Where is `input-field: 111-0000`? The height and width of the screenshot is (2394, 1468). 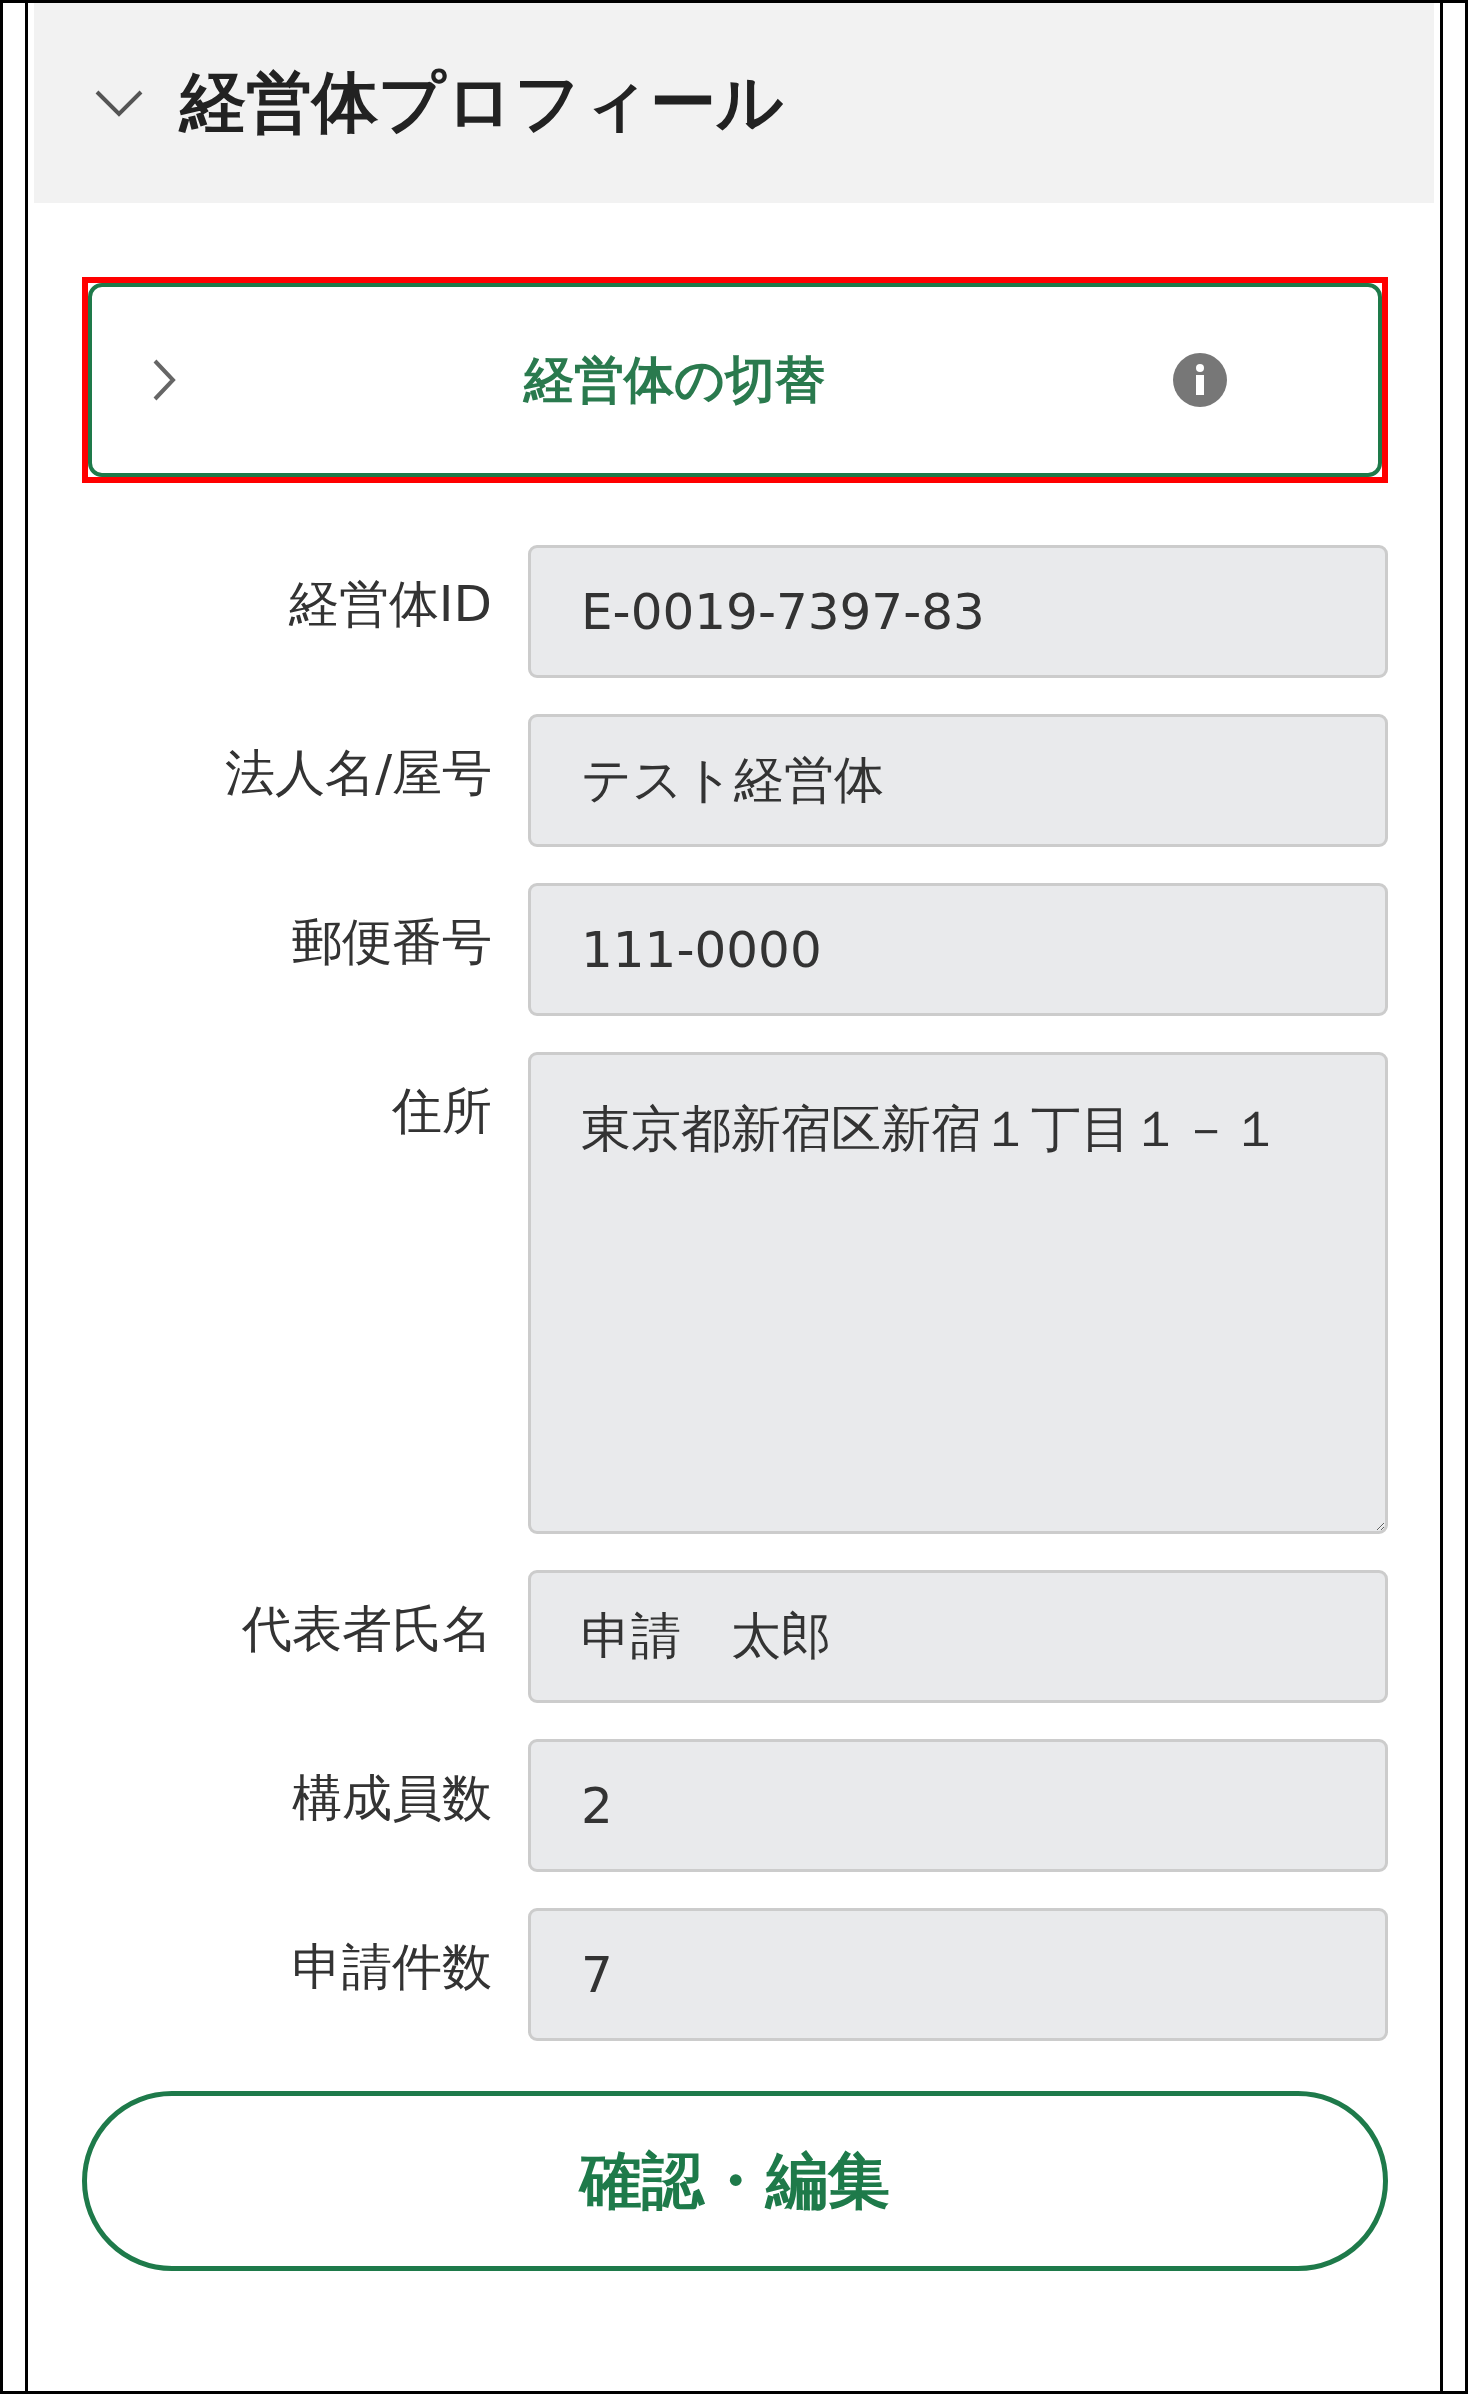 input-field: 111-0000 is located at coordinates (958, 949).